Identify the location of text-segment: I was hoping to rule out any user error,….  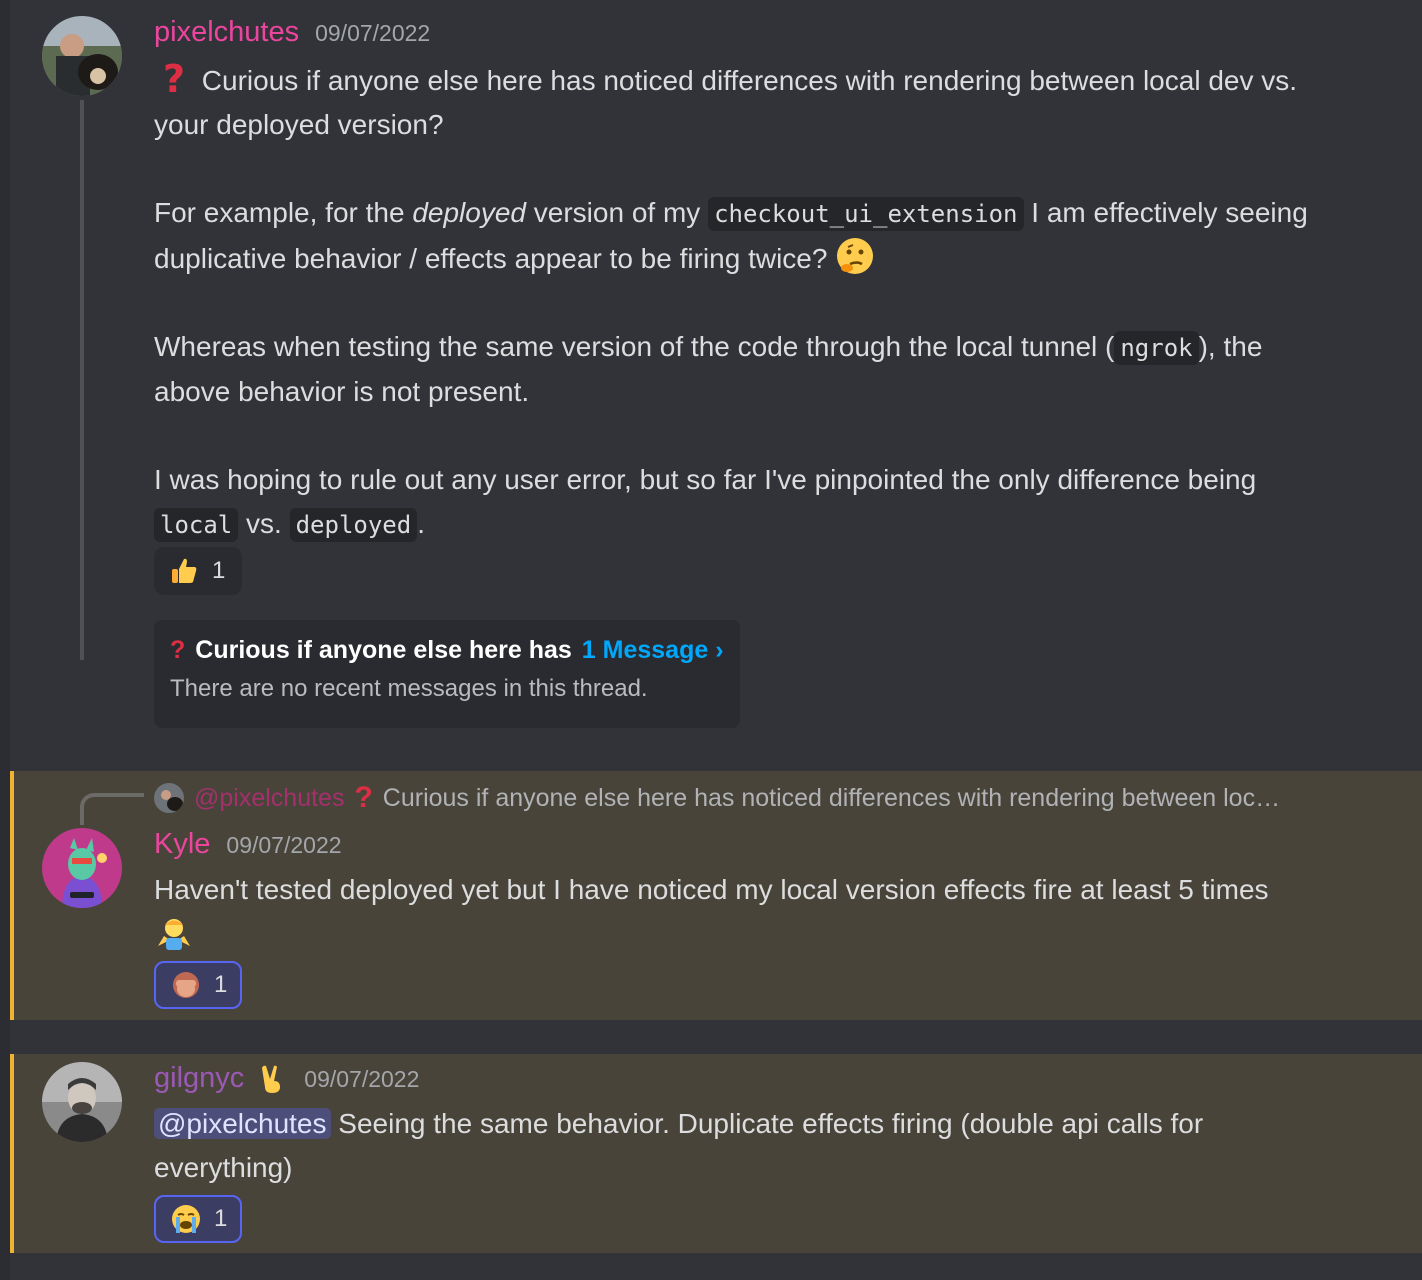
(705, 479).